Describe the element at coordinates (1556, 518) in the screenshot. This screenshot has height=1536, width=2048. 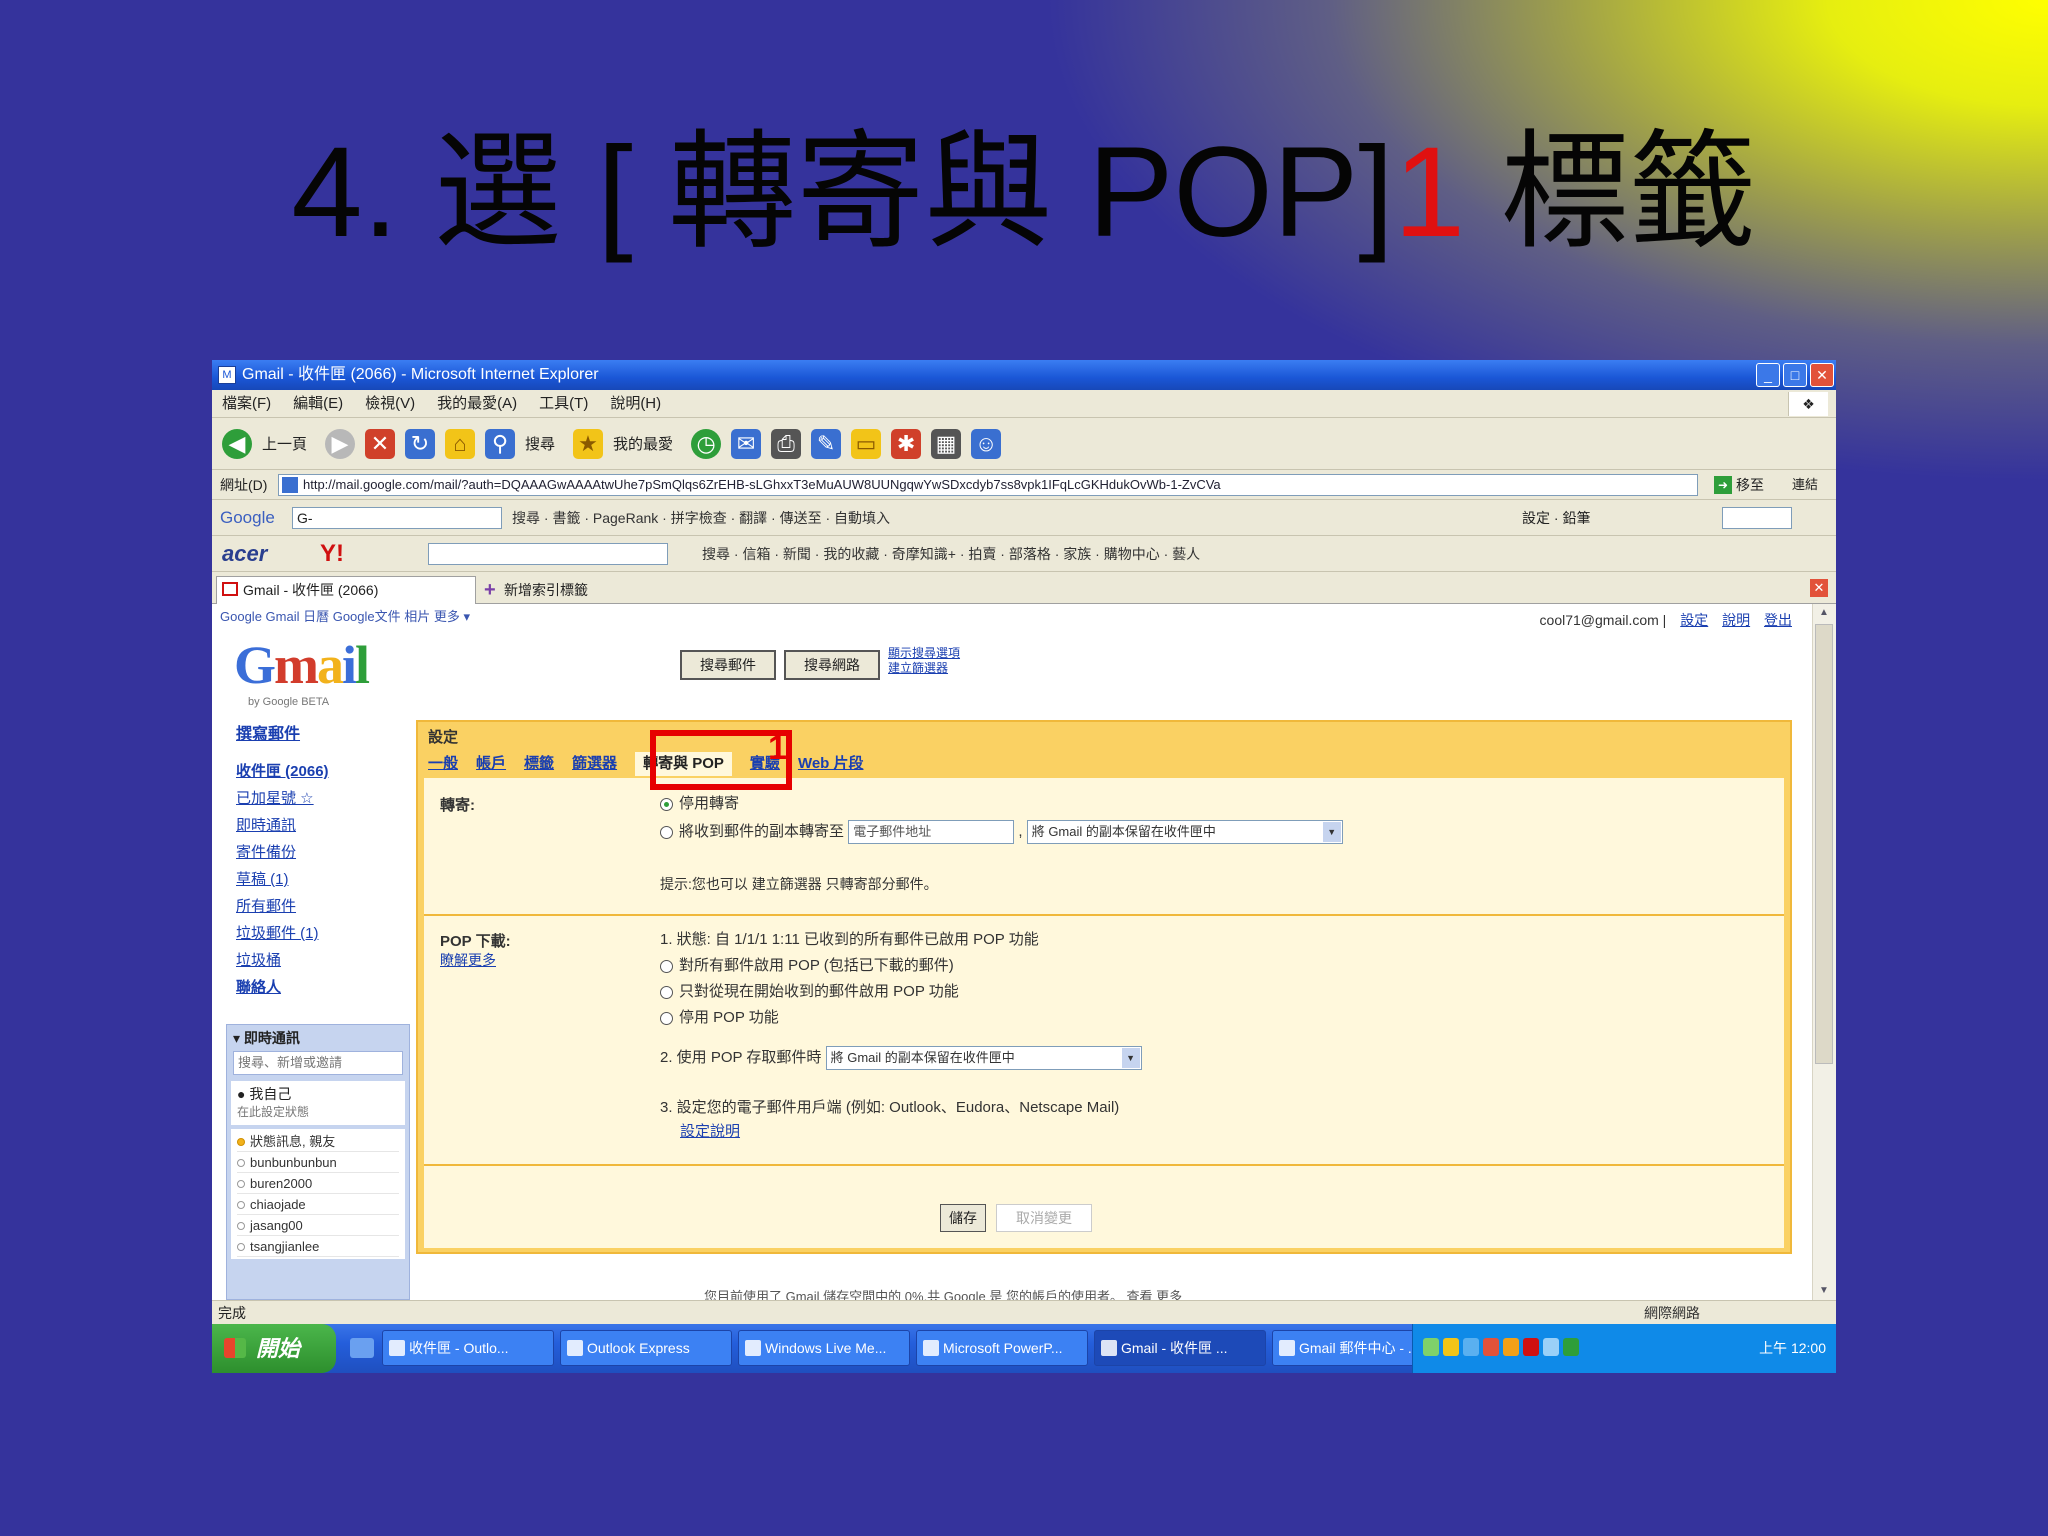
I see `google-toolbar-settings: 設定 · 鉛筆` at that location.